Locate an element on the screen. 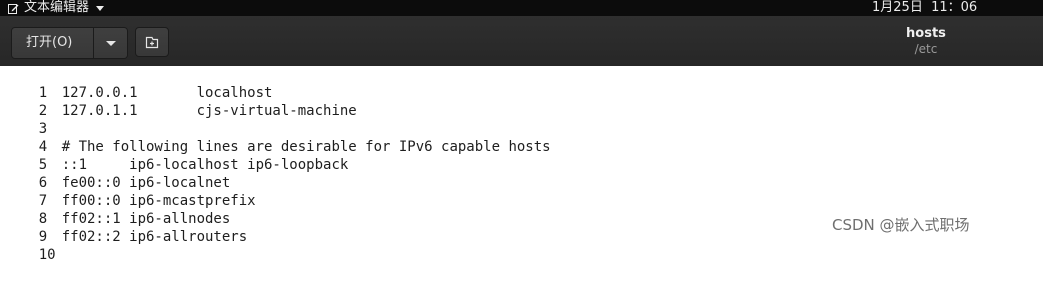  editor-line: 3 is located at coordinates (31, 119).